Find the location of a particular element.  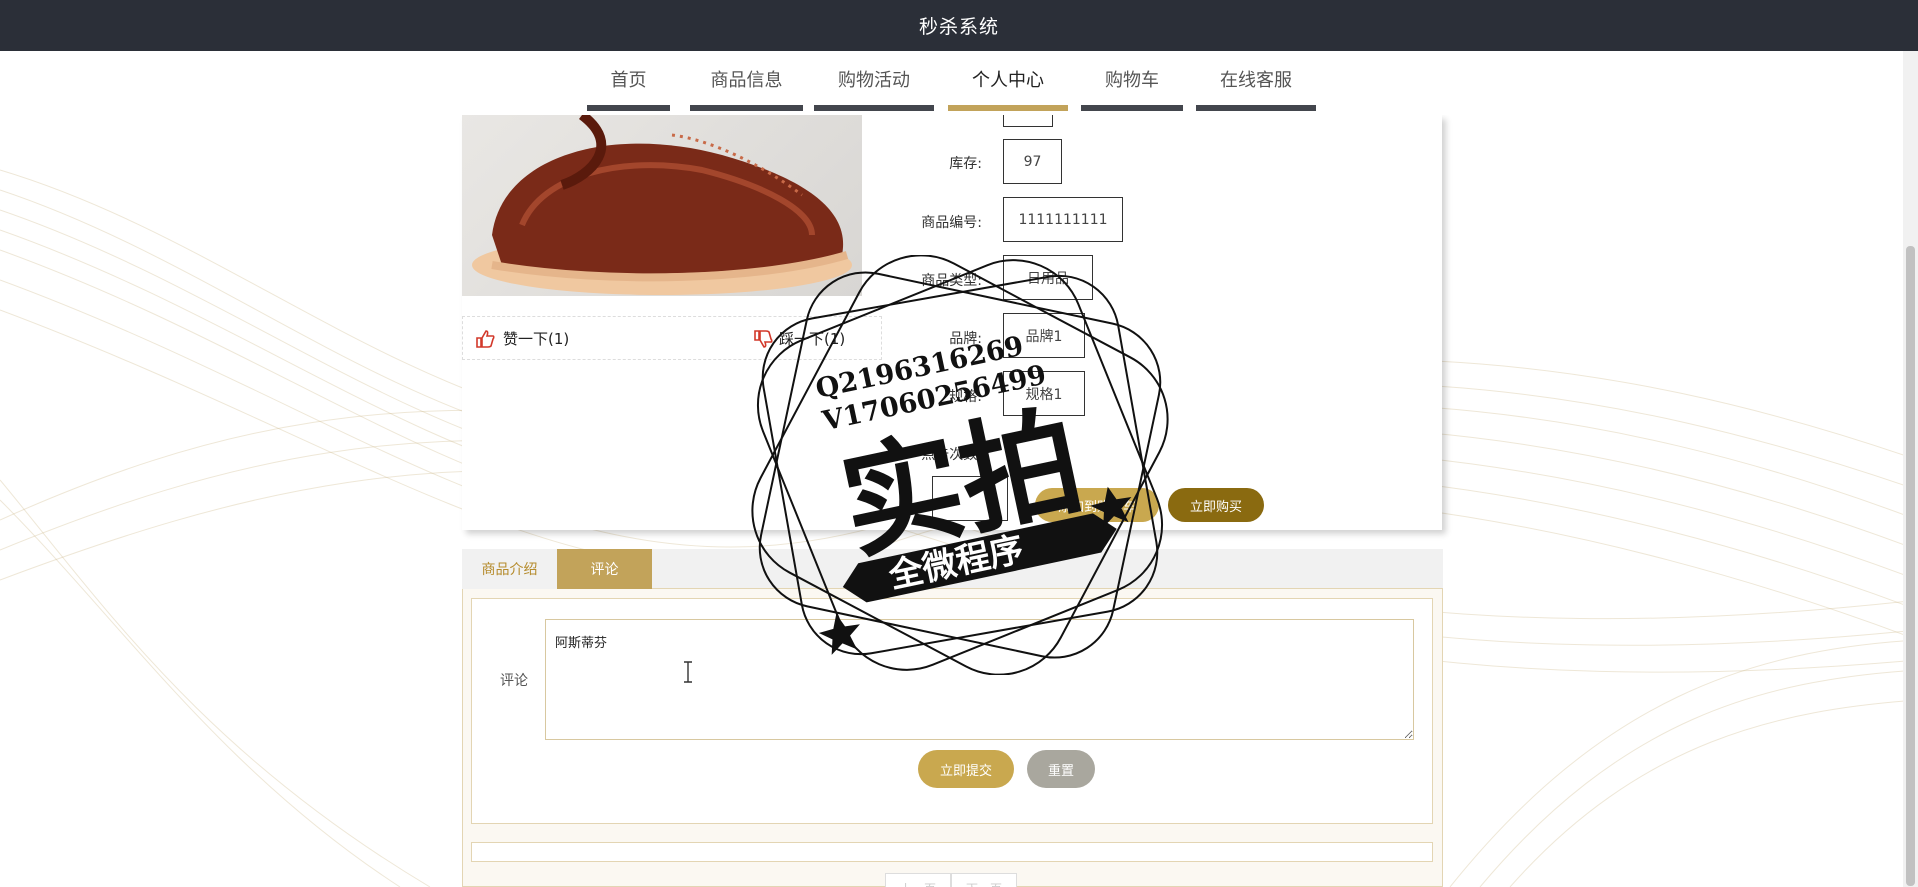

spec-value: 规格1 is located at coordinates (1044, 393).